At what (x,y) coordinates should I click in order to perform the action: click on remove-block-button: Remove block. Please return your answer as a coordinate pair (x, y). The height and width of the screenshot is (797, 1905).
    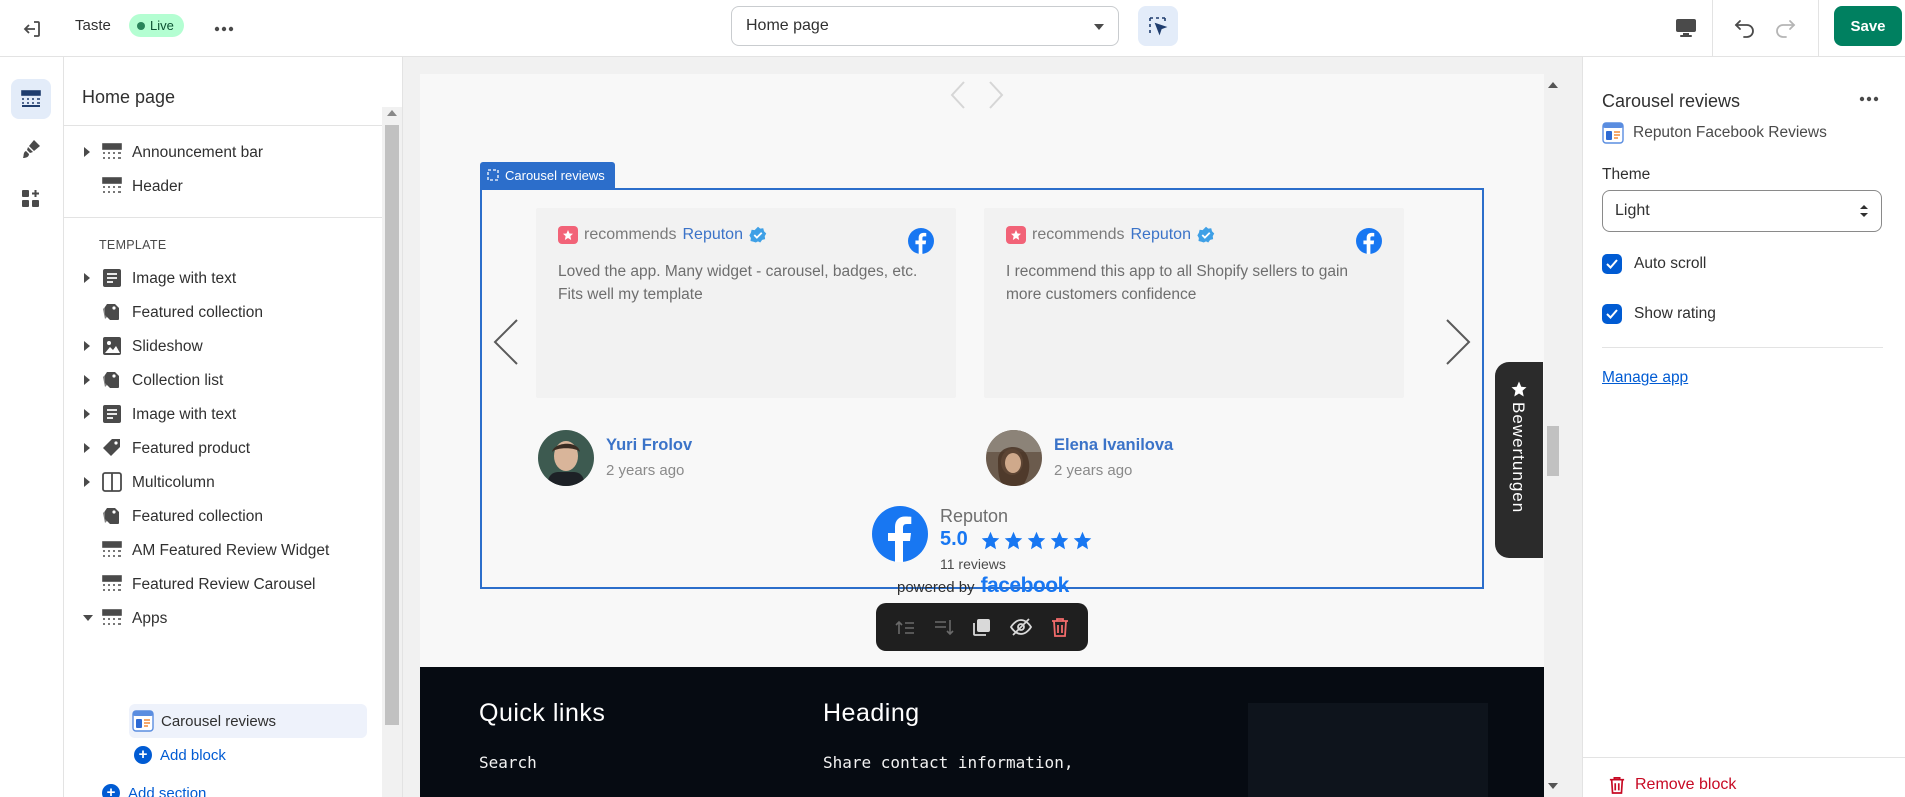
    Looking at the image, I should click on (1672, 785).